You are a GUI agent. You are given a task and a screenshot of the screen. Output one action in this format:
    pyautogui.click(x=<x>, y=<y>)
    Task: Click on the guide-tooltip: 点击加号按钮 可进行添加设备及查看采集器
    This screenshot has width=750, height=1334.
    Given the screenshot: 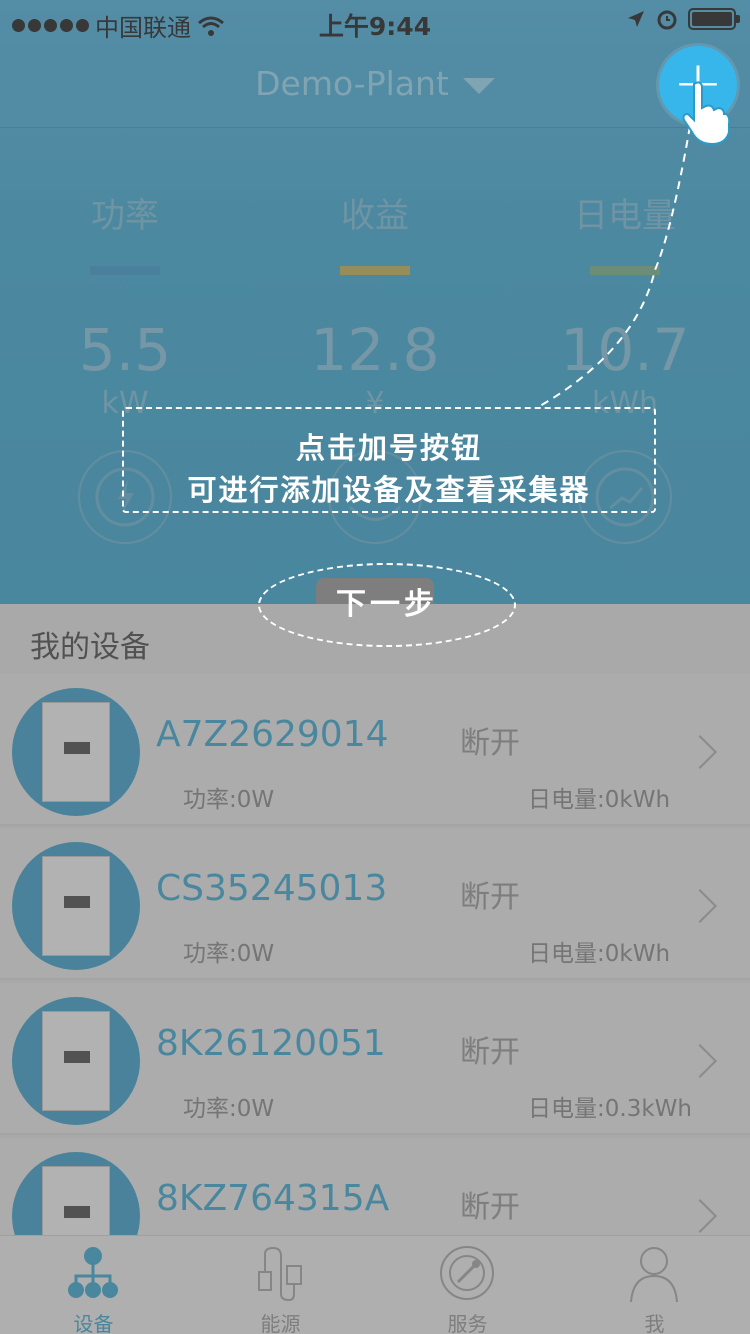 What is the action you would take?
    pyautogui.click(x=389, y=460)
    